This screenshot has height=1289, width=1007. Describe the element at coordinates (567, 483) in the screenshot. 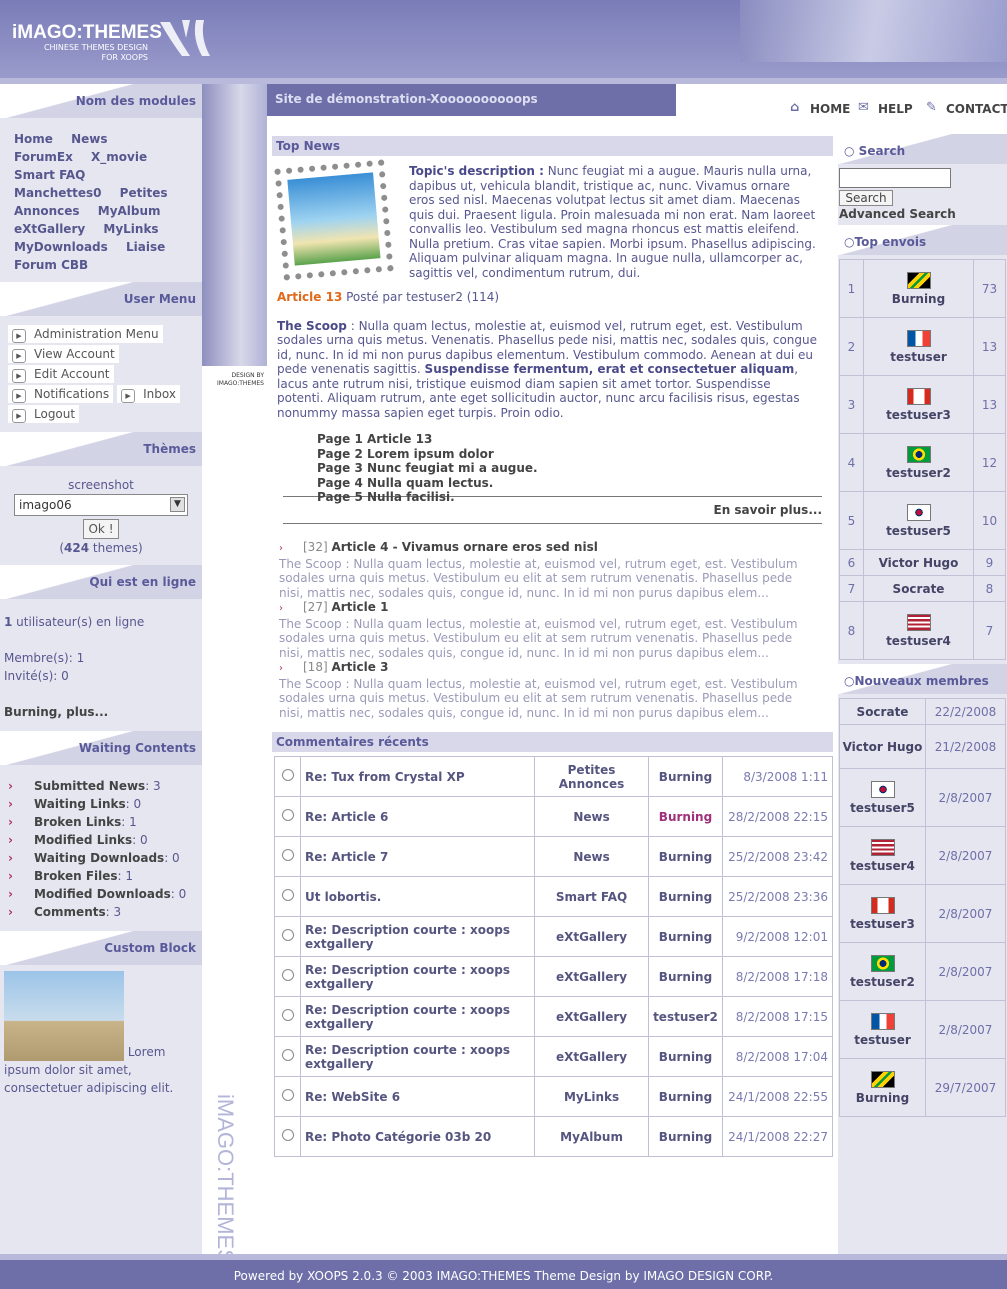

I see `page-link: Page 4 Nulla quam lectus.` at that location.